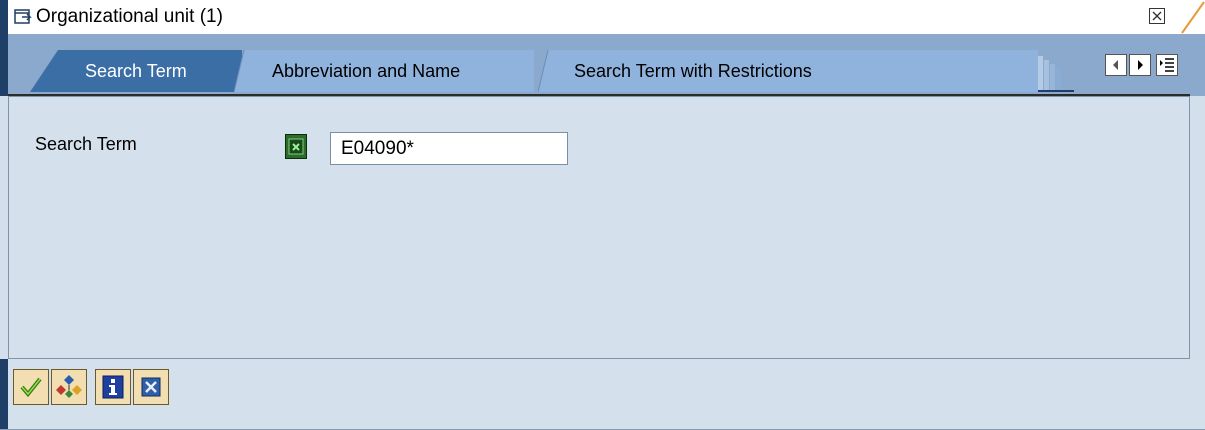 The image size is (1205, 430). Describe the element at coordinates (296, 146) in the screenshot. I see `selection-options-icon` at that location.